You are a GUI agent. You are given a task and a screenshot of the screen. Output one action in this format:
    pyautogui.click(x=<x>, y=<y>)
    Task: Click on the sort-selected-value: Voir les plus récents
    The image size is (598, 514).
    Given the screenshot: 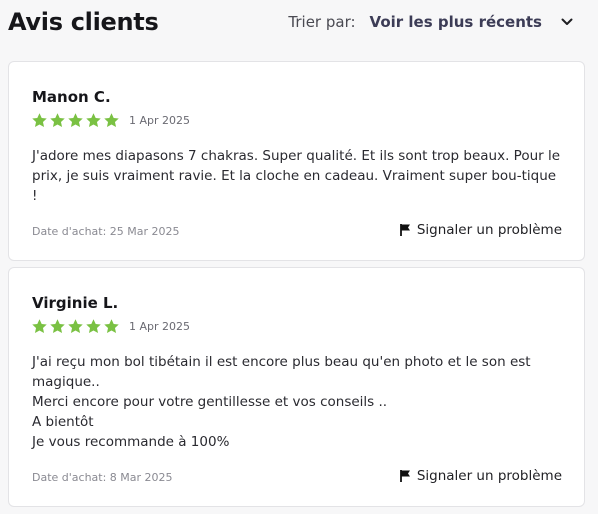 What is the action you would take?
    pyautogui.click(x=455, y=22)
    